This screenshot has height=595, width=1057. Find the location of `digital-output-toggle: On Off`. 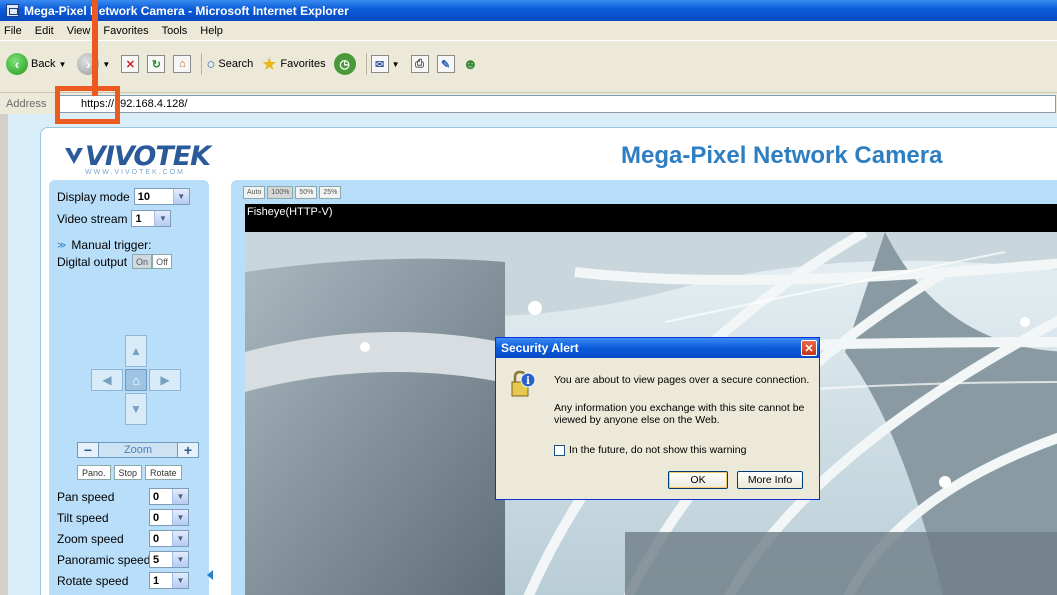

digital-output-toggle: On Off is located at coordinates (152, 261).